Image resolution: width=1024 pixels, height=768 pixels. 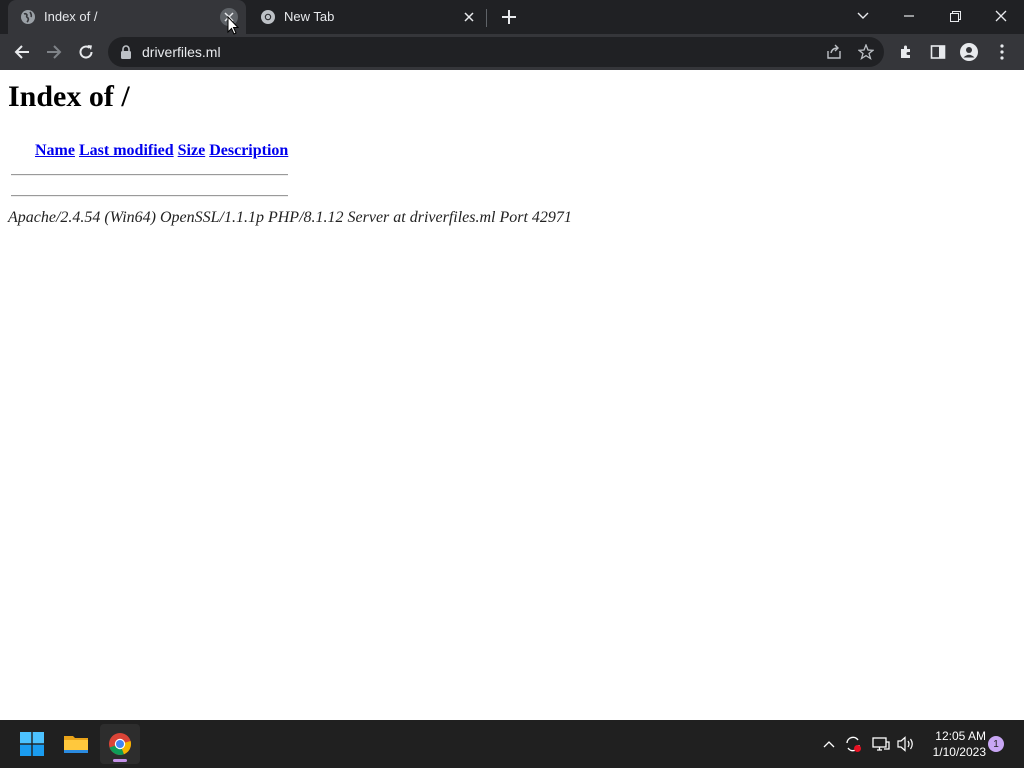 I want to click on arrow-right-icon, so click(x=54, y=52).